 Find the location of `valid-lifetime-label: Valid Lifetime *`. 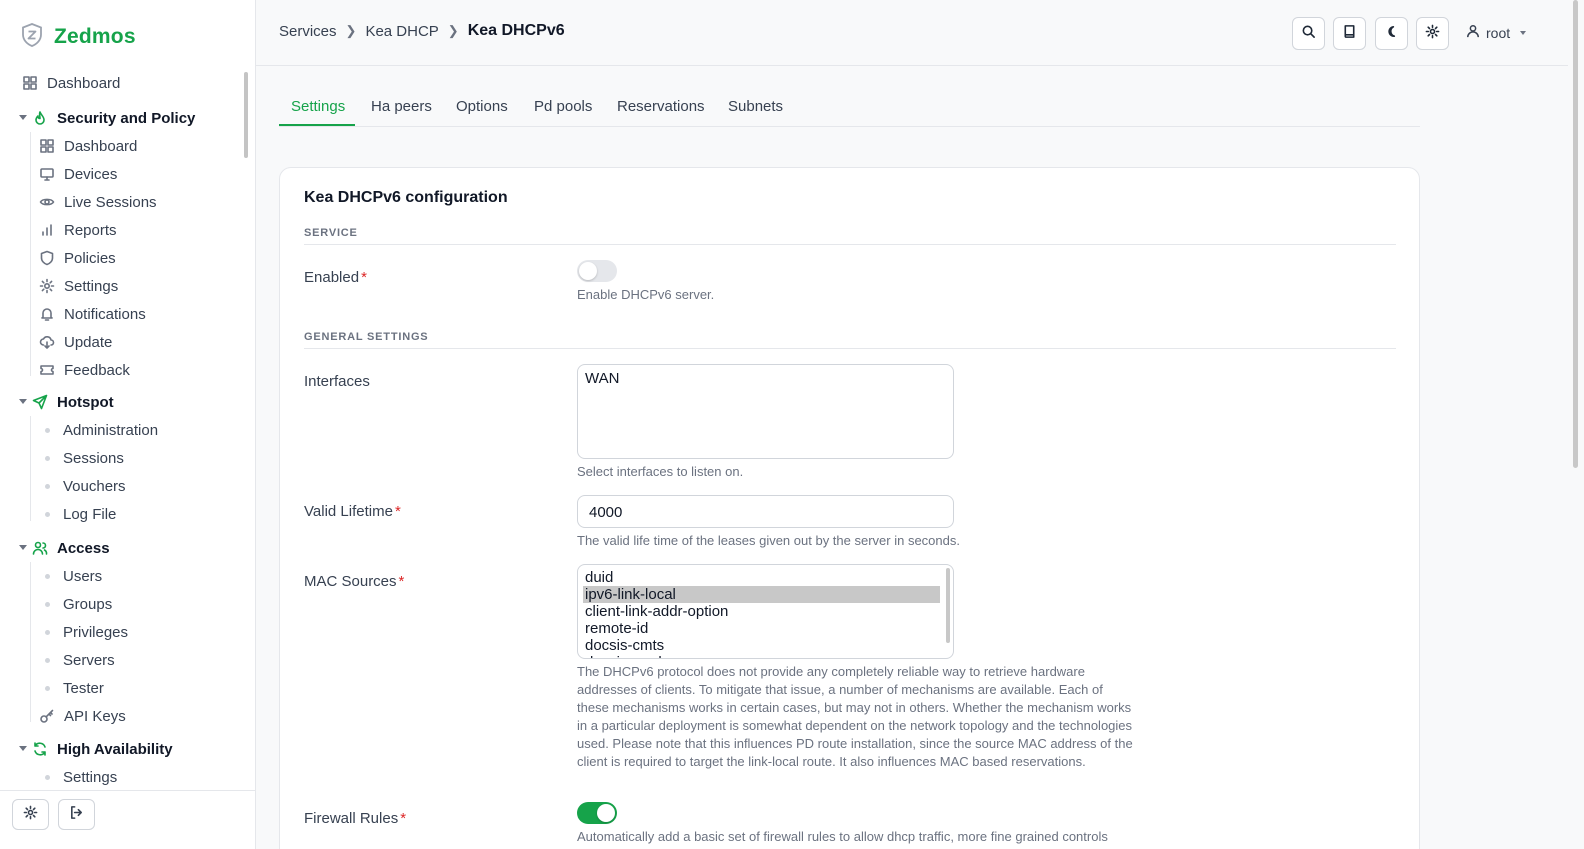

valid-lifetime-label: Valid Lifetime * is located at coordinates (352, 511).